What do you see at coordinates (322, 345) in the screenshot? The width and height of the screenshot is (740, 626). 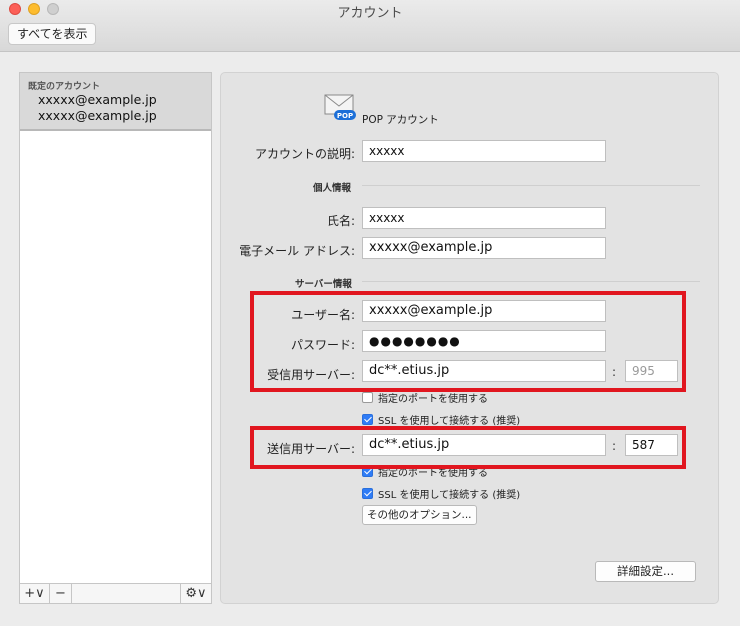 I see `password-label: パスワード:` at bounding box center [322, 345].